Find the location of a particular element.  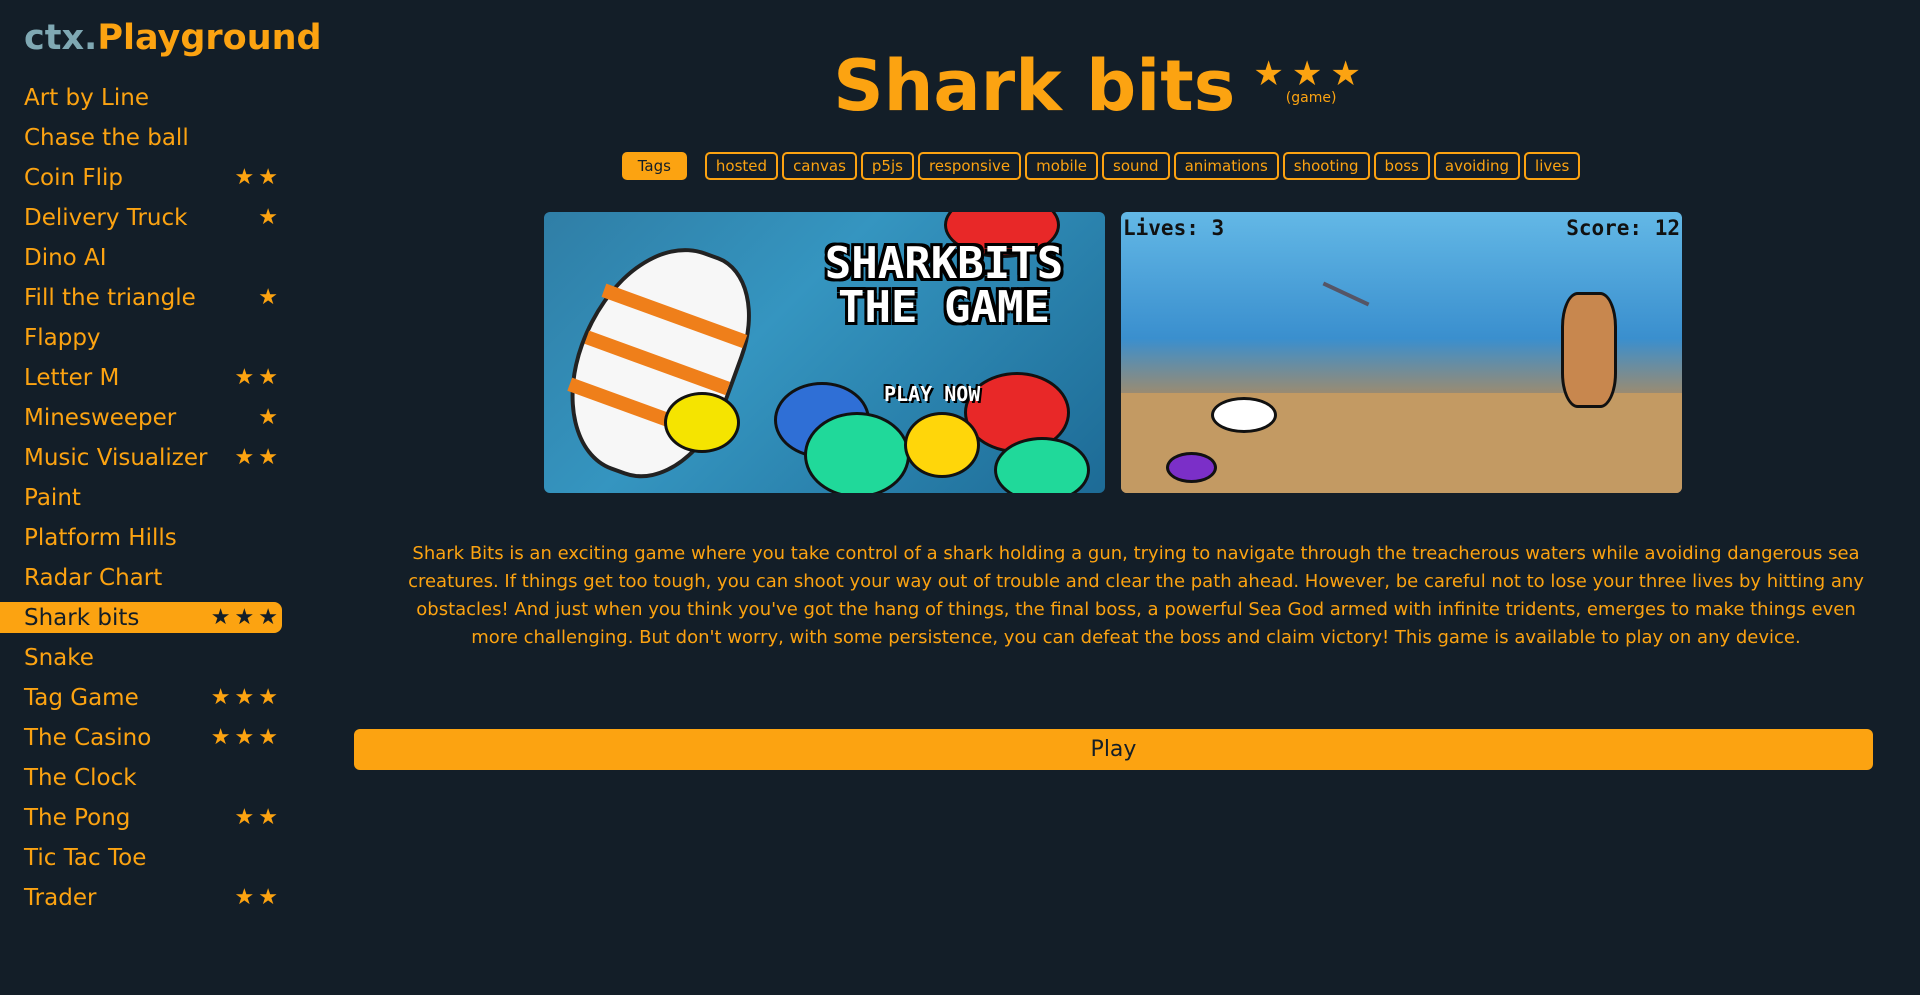

sidebar-item-delivery-truck: Delivery Truck ★ is located at coordinates (141, 218).